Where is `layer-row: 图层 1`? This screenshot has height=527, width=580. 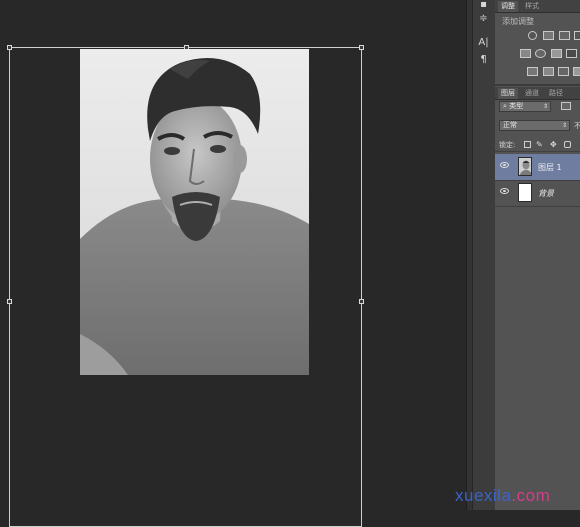
layer-row: 图层 1 is located at coordinates (537, 167).